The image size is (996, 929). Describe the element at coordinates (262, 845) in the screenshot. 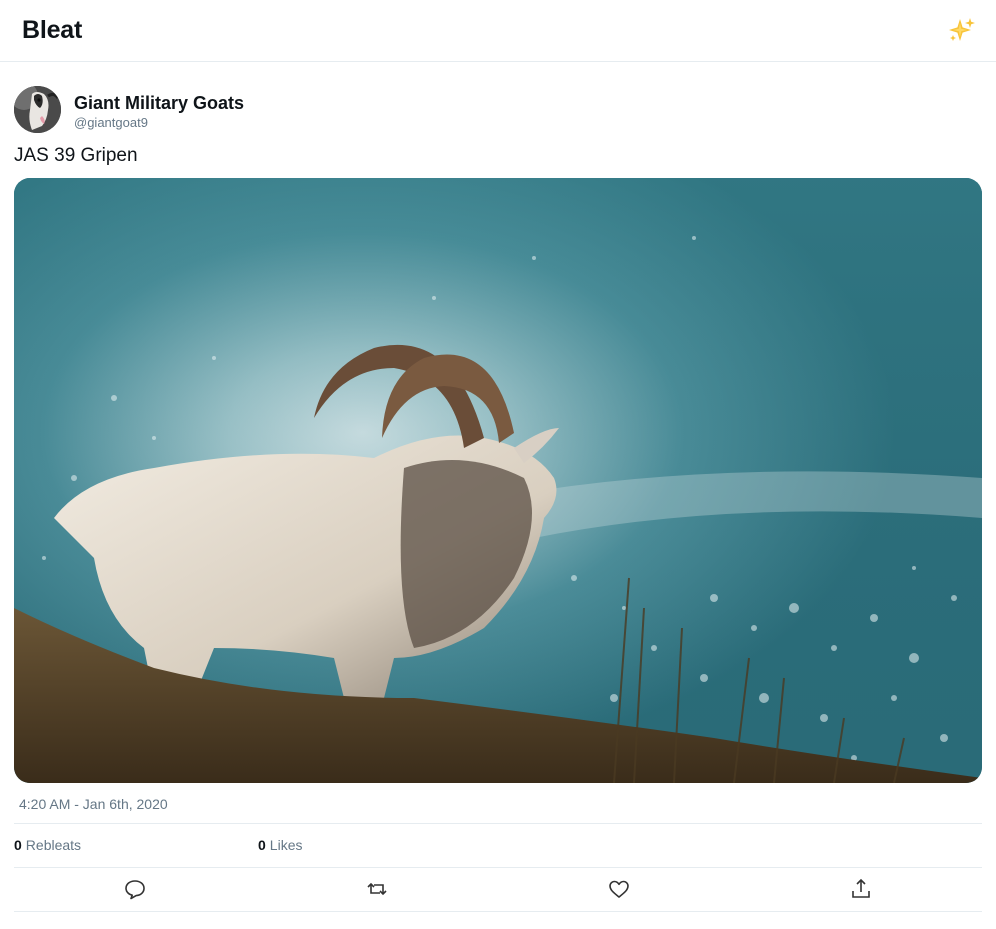

I see `likes-count: 0` at that location.